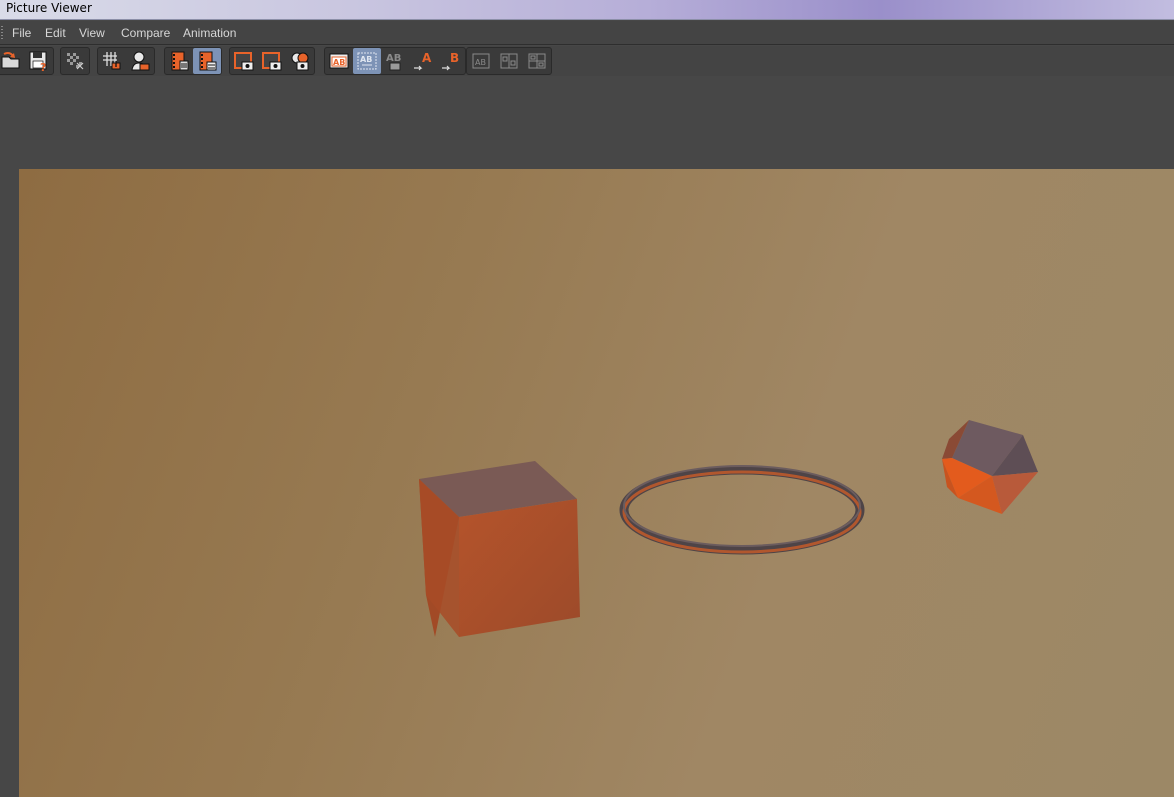  I want to click on ab-toggle-icon: AB, so click(395, 61).